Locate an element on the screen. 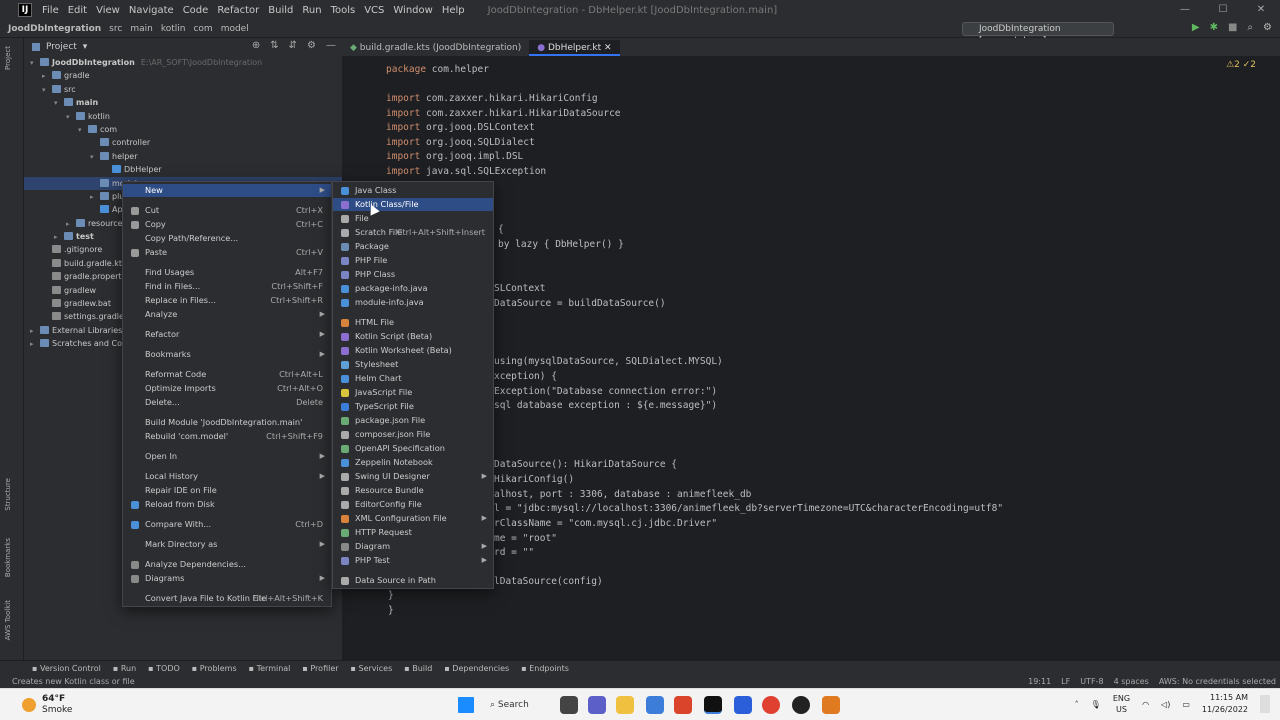  menu-item: Reformat Code Ctrl+Alt+L is located at coordinates (227, 374).